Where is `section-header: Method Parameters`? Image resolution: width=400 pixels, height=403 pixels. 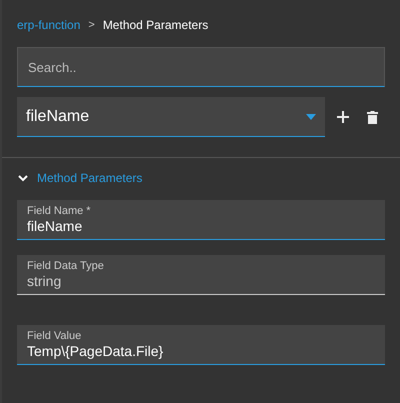
section-header: Method Parameters is located at coordinates (201, 178).